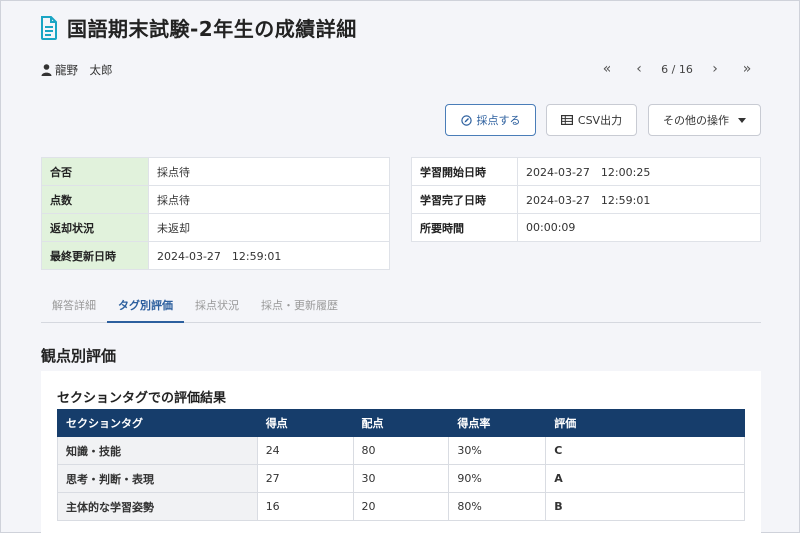 Image resolution: width=800 pixels, height=533 pixels. I want to click on info-label: 最終更新日時, so click(95, 255).